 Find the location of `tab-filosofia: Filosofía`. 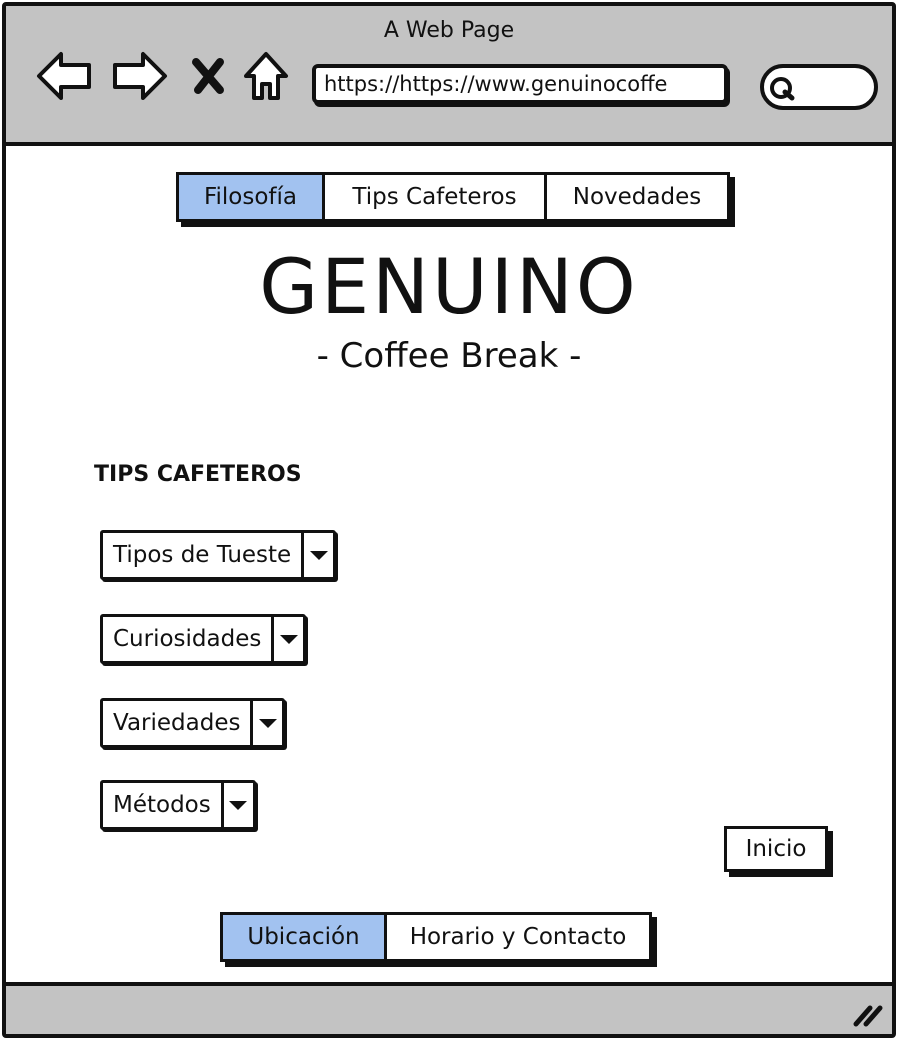

tab-filosofia: Filosofía is located at coordinates (252, 197).